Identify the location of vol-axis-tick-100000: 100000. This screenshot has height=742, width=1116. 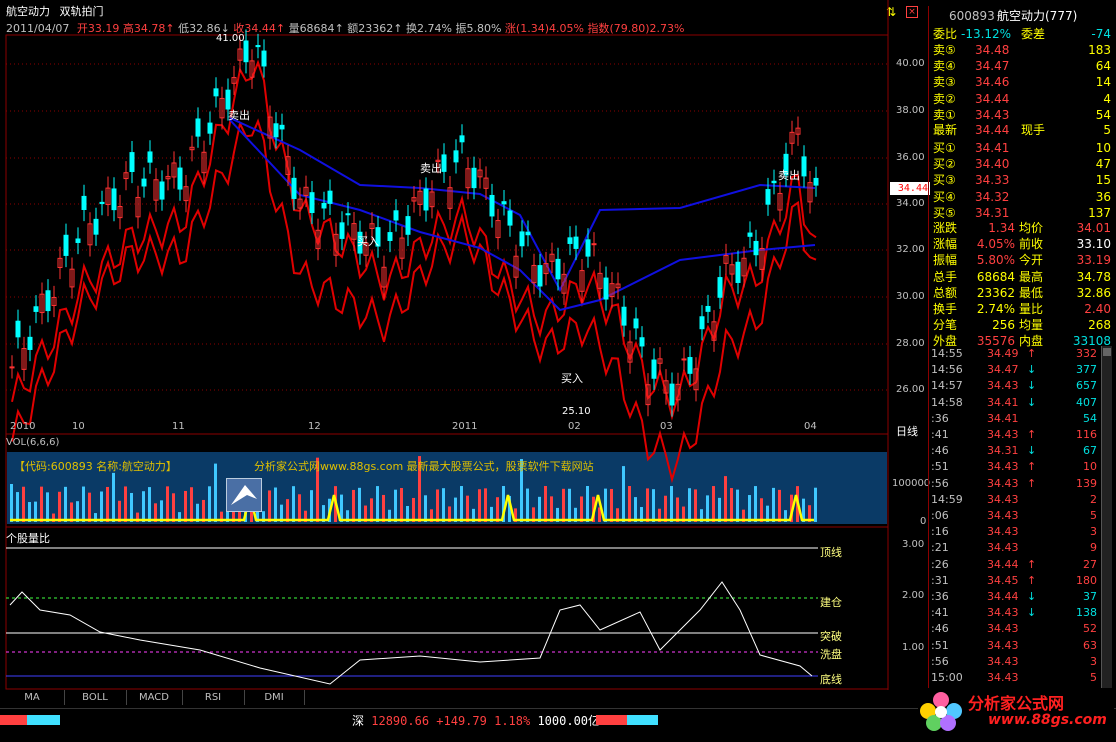
(911, 483).